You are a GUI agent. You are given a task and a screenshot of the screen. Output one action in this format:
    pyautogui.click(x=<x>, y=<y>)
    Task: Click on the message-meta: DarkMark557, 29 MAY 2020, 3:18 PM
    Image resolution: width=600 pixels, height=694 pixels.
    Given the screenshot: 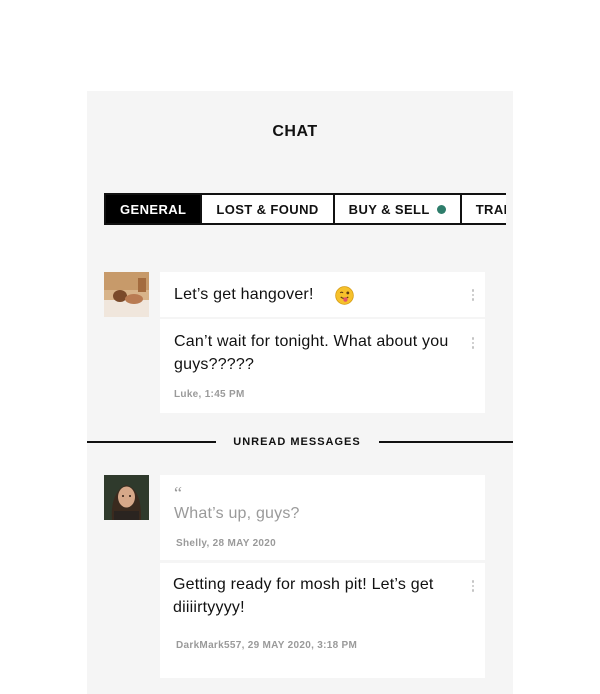 What is the action you would take?
    pyautogui.click(x=267, y=645)
    